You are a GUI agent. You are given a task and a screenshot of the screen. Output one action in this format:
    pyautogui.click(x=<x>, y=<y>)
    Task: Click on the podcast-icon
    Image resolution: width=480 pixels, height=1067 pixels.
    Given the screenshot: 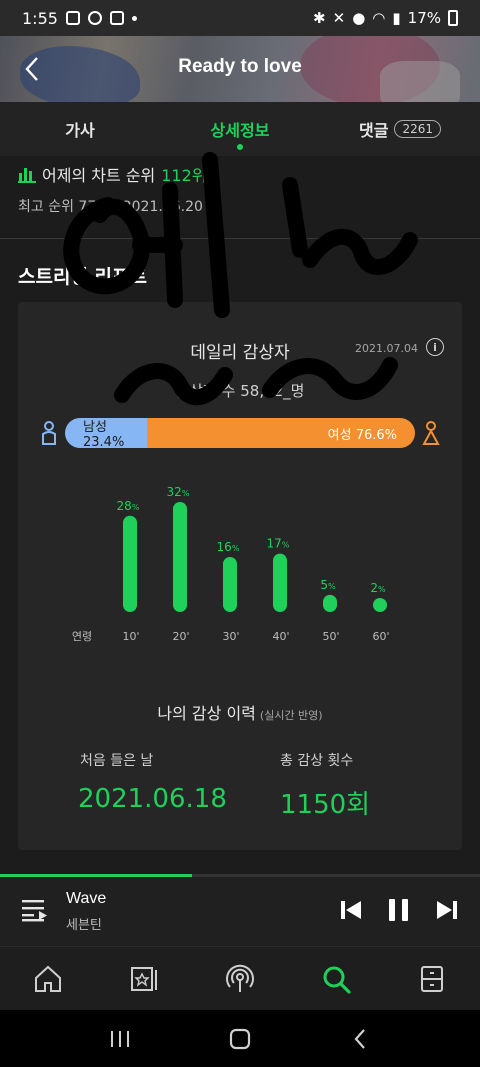 What is the action you would take?
    pyautogui.click(x=240, y=978)
    